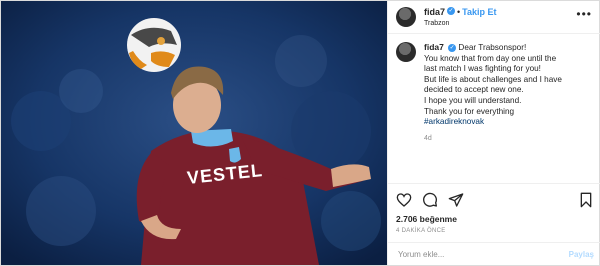 The image size is (600, 266). Describe the element at coordinates (456, 200) in the screenshot. I see `share-icon` at that location.